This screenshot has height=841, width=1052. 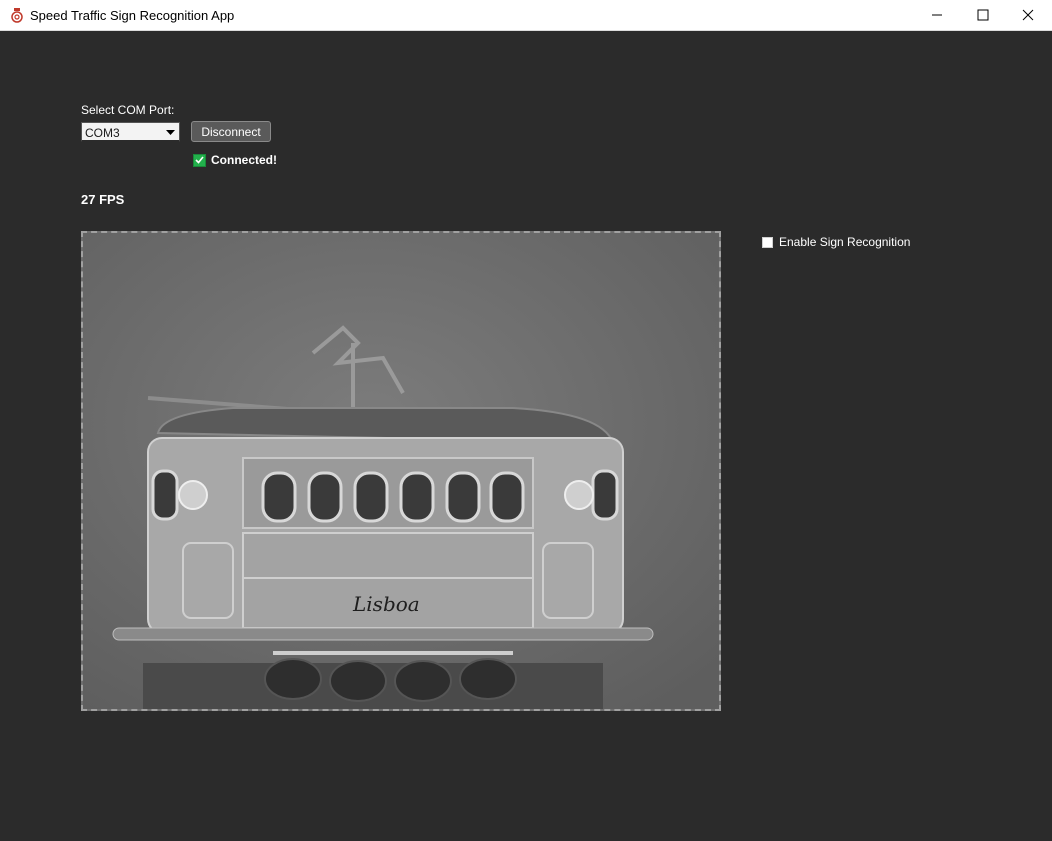 I want to click on minimize-icon, so click(x=937, y=15).